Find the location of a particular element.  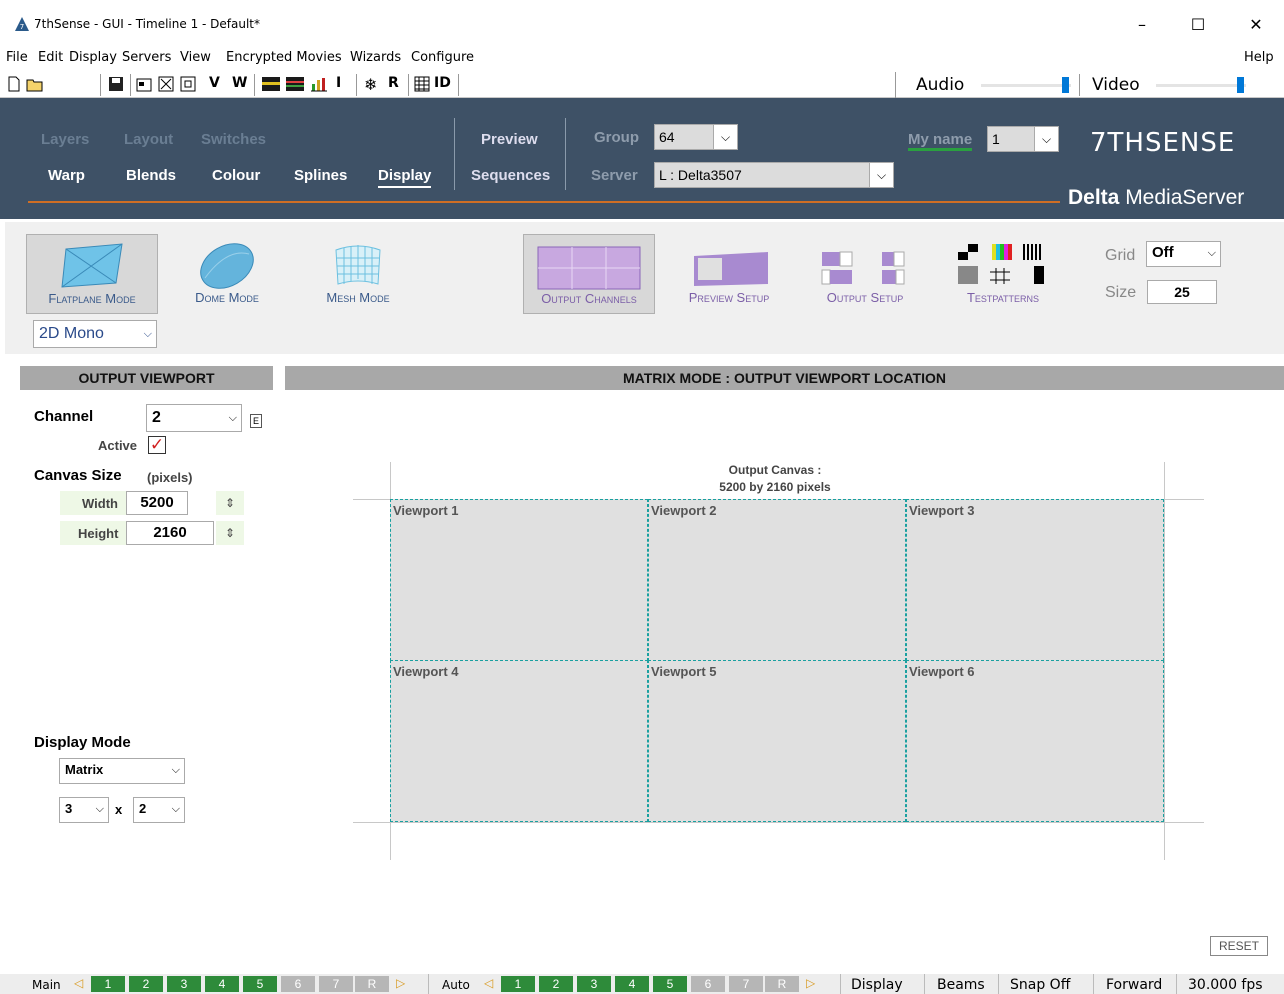

chart-icon is located at coordinates (319, 84).